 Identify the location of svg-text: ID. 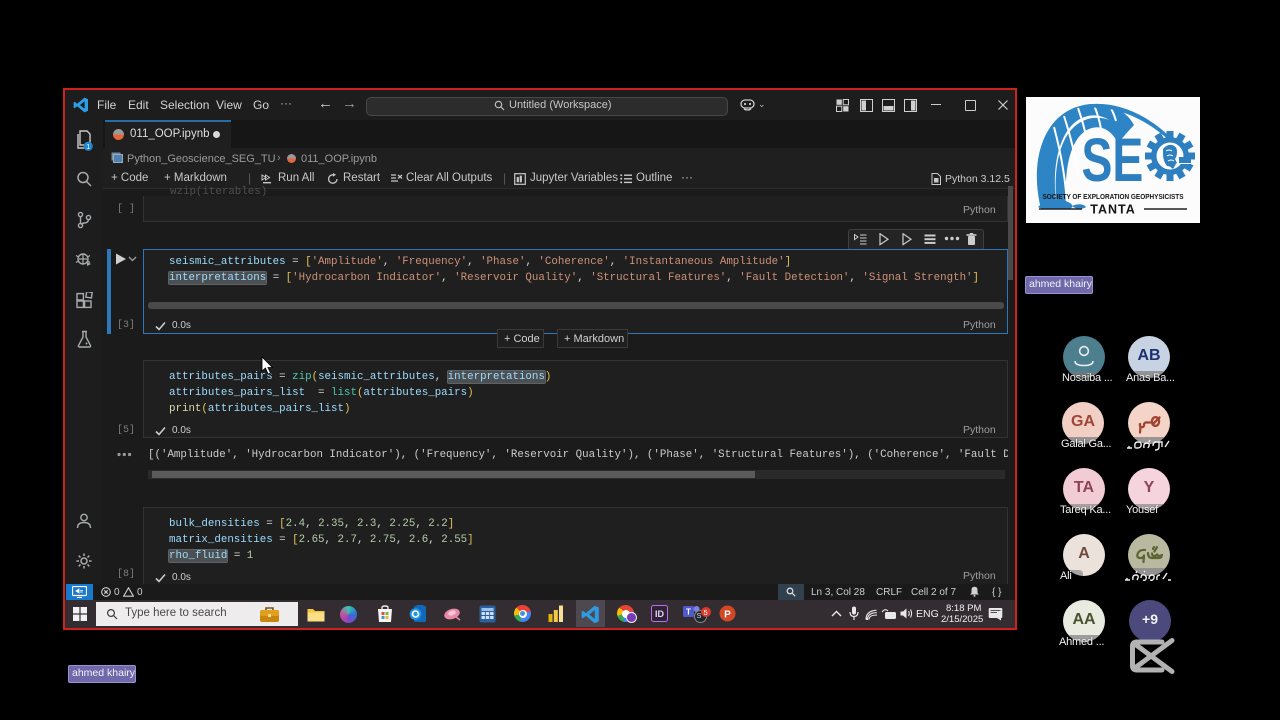
(660, 614).